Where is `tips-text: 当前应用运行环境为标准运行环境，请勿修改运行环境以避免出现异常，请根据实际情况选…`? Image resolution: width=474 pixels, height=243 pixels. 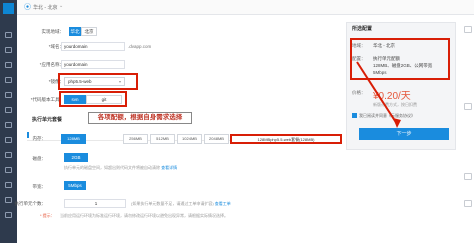
tips-text: 当前应用运行环境为标准运行环境，请勿修改运行环境以避免出现异常，请根据实际情况选… is located at coordinates (144, 215).